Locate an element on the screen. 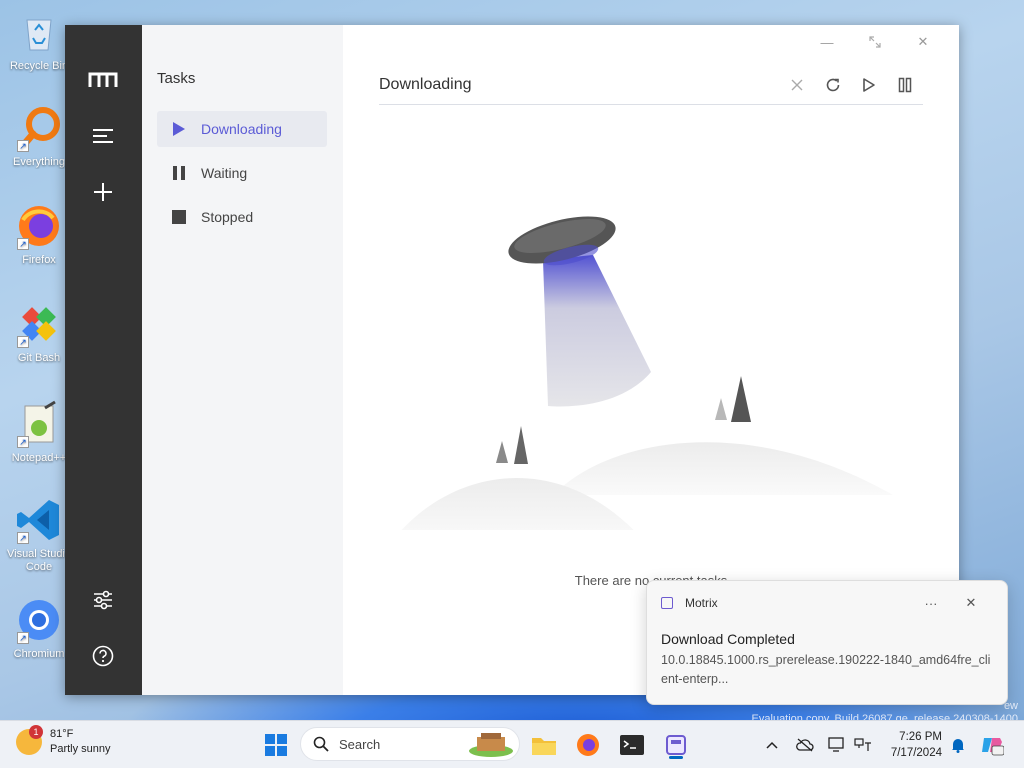  desktop-icon-notepad-plus-plus: ↗ Notepad++ is located at coordinates (39, 432).